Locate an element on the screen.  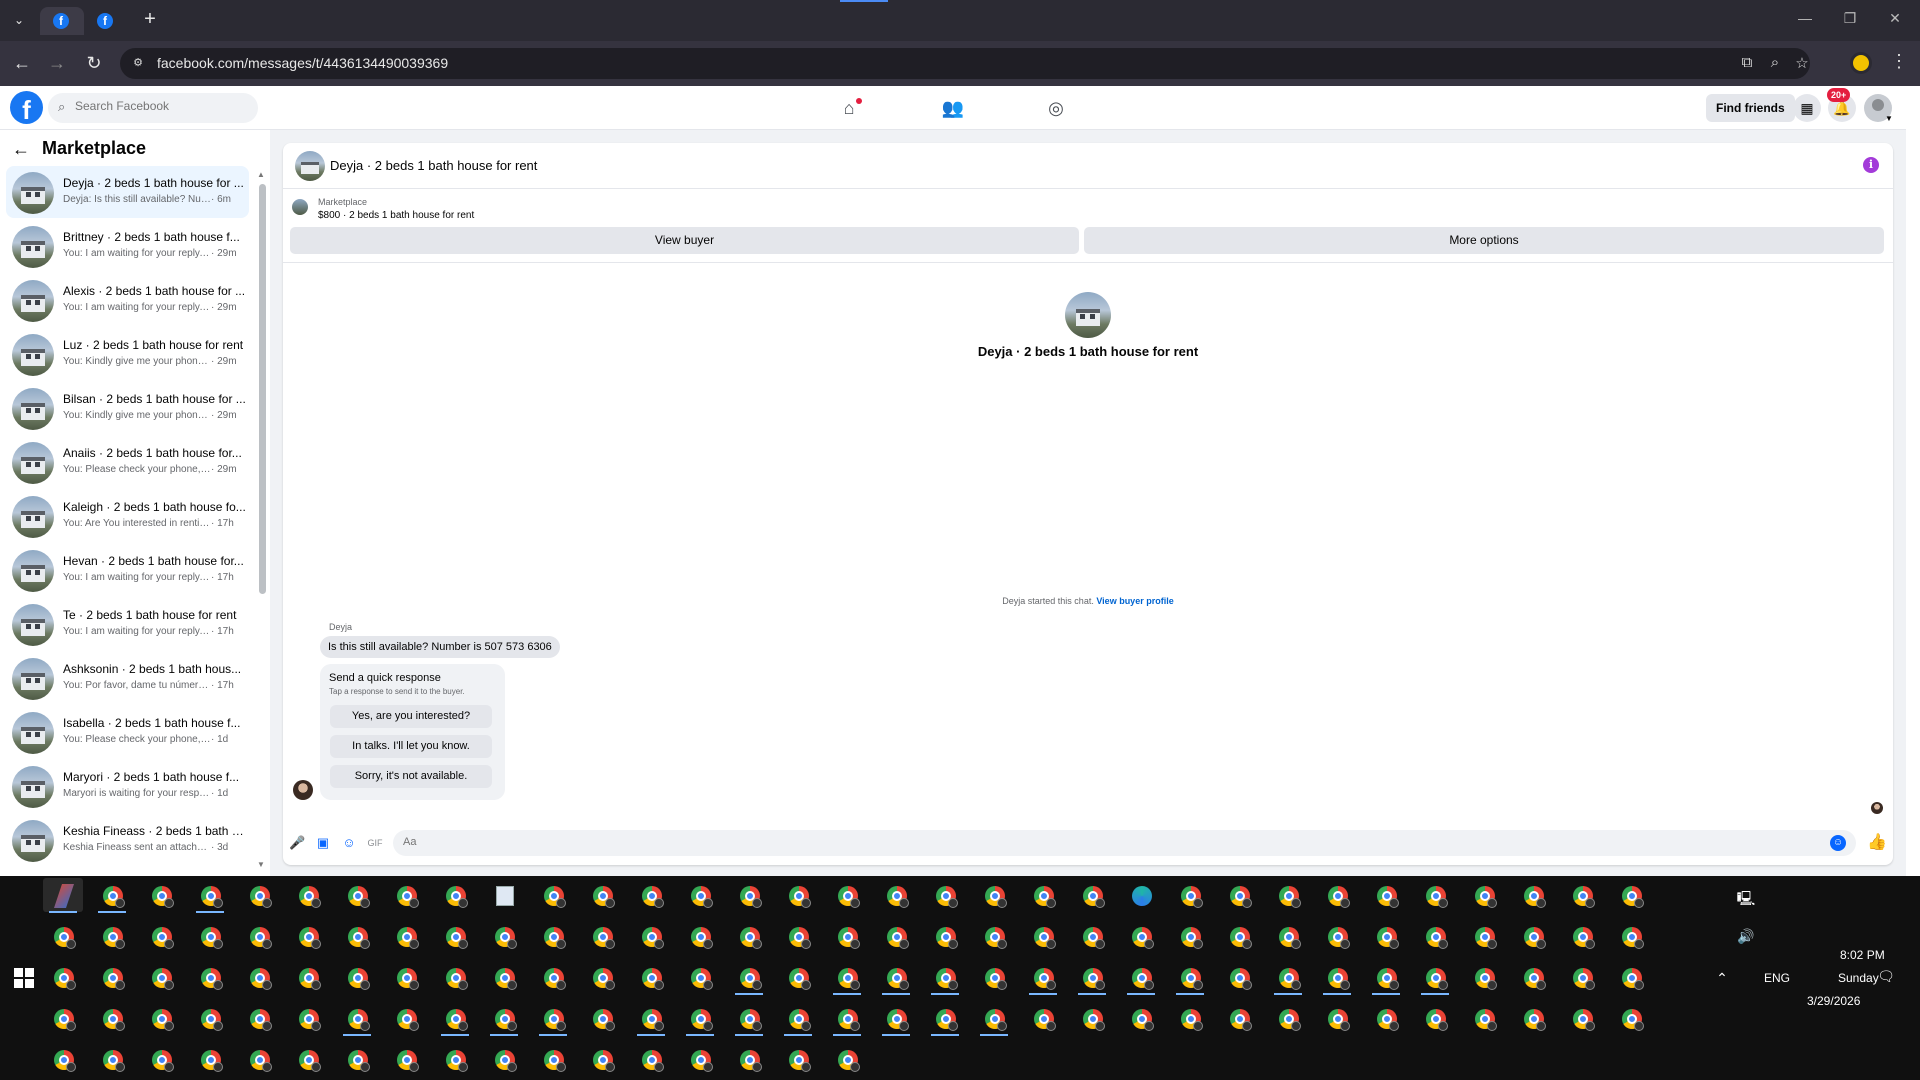
friends-icon: 👥 is located at coordinates (953, 108).